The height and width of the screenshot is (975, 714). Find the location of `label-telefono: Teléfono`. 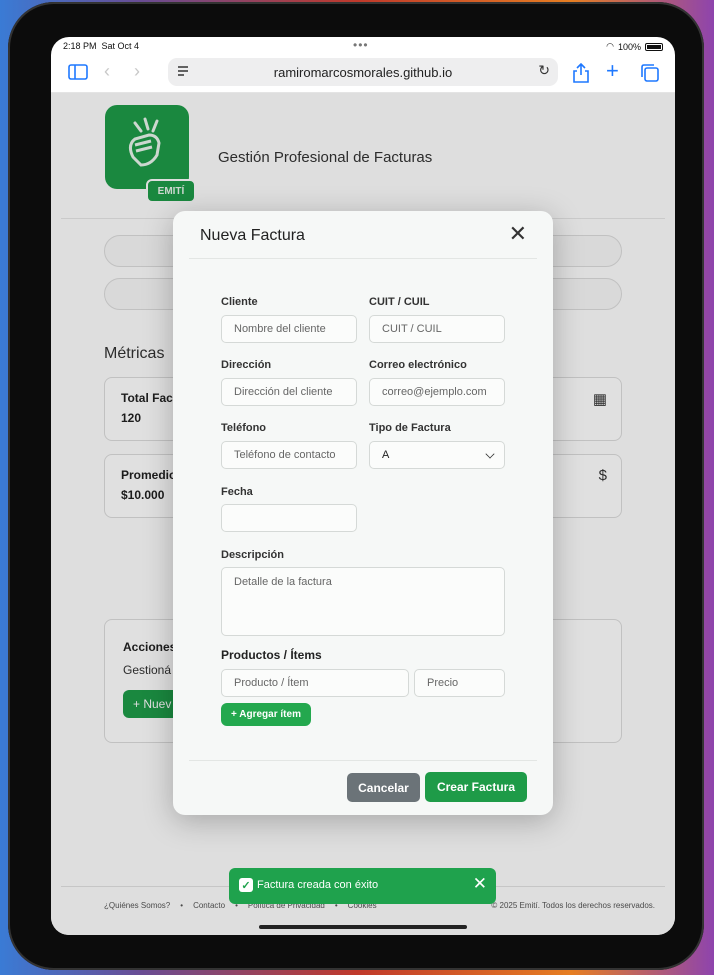

label-telefono: Teléfono is located at coordinates (244, 428).